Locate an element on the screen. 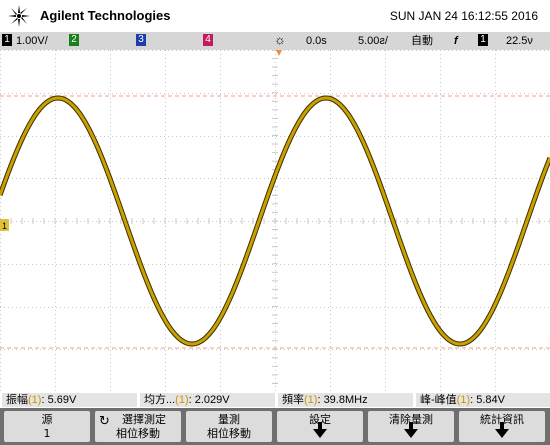 The height and width of the screenshot is (445, 550). time-scale: 5.00ƨ/ is located at coordinates (373, 41).